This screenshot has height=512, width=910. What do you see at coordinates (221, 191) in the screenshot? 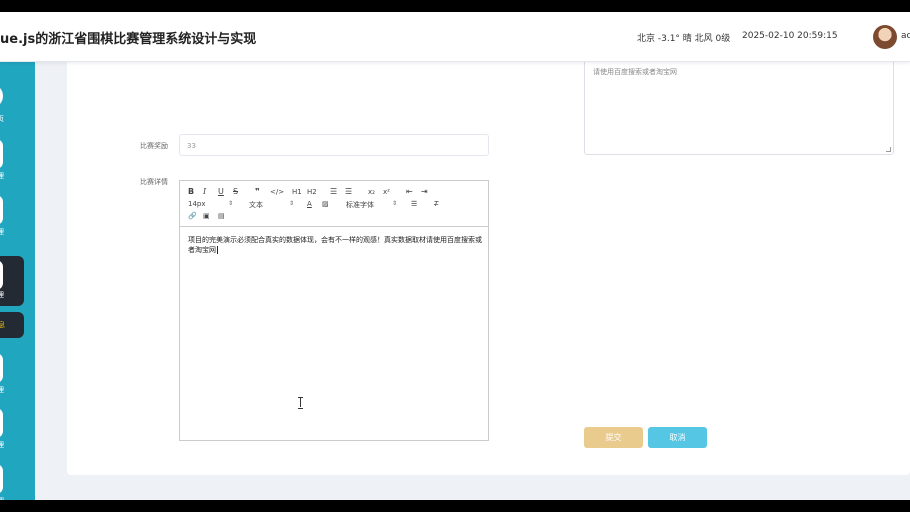
I see `underline-icon: U` at bounding box center [221, 191].